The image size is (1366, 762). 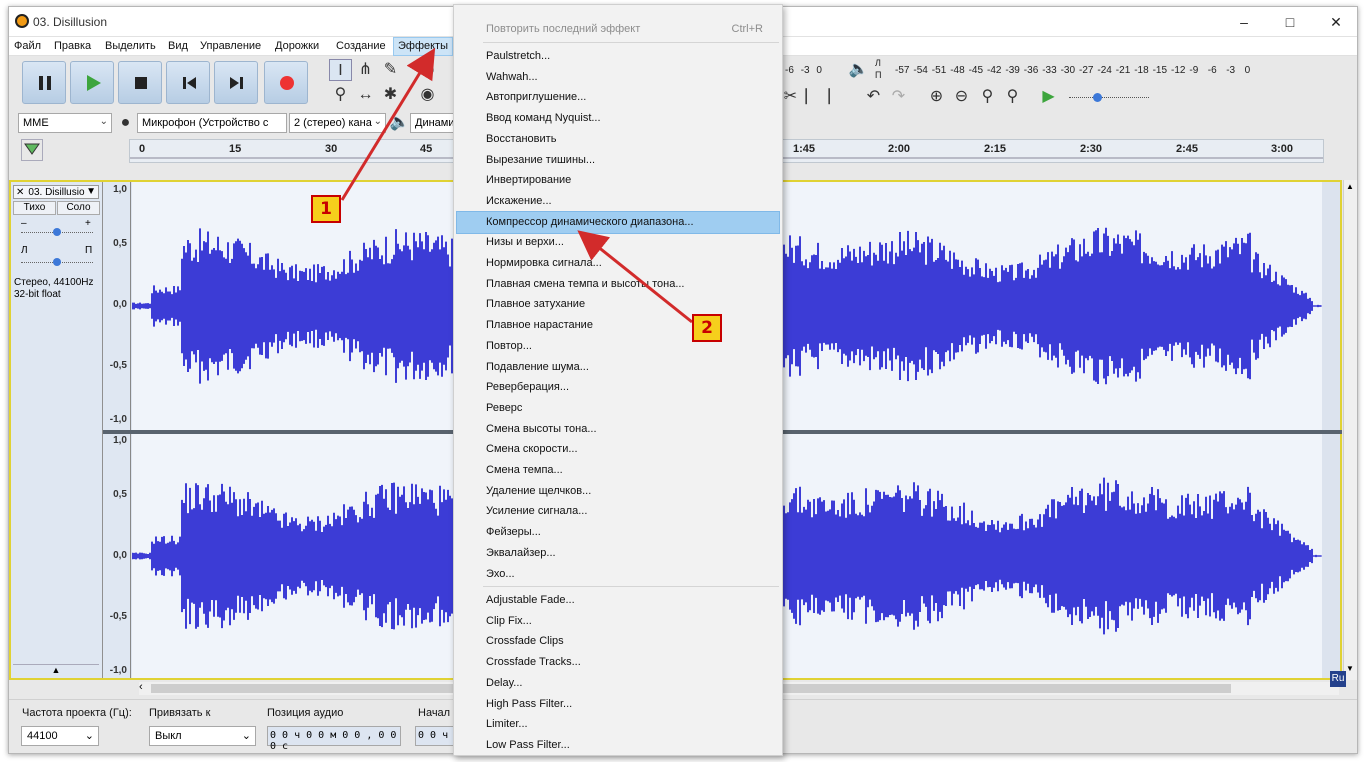 I want to click on menu-item-effect: Восстановить, so click(x=618, y=139).